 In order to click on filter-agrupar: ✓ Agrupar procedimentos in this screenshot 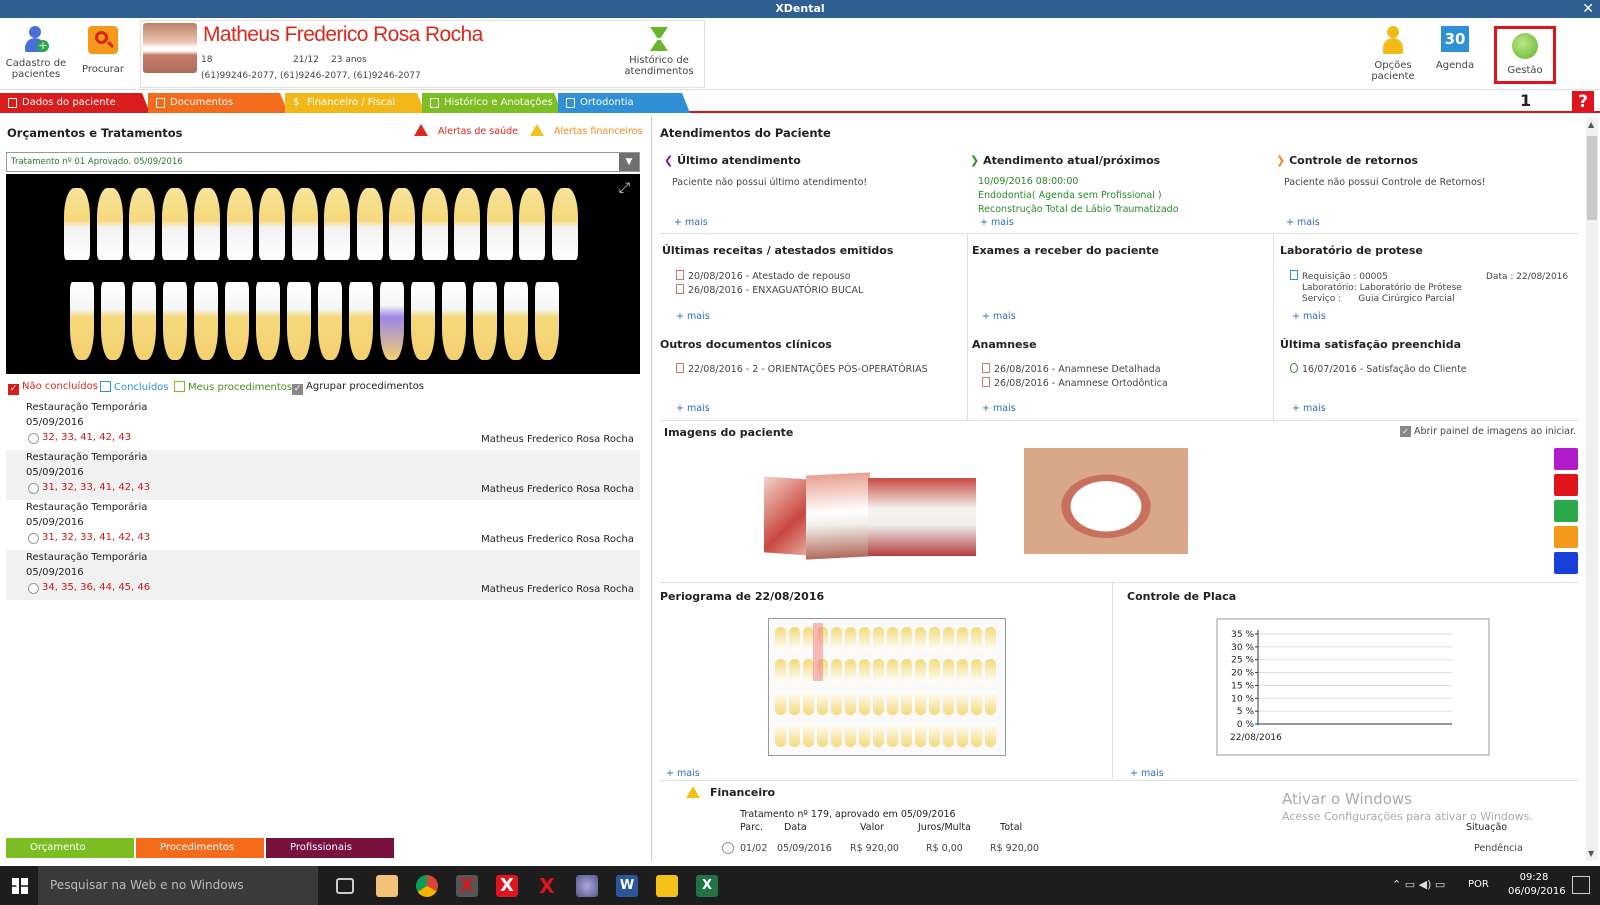, I will do `click(358, 388)`.